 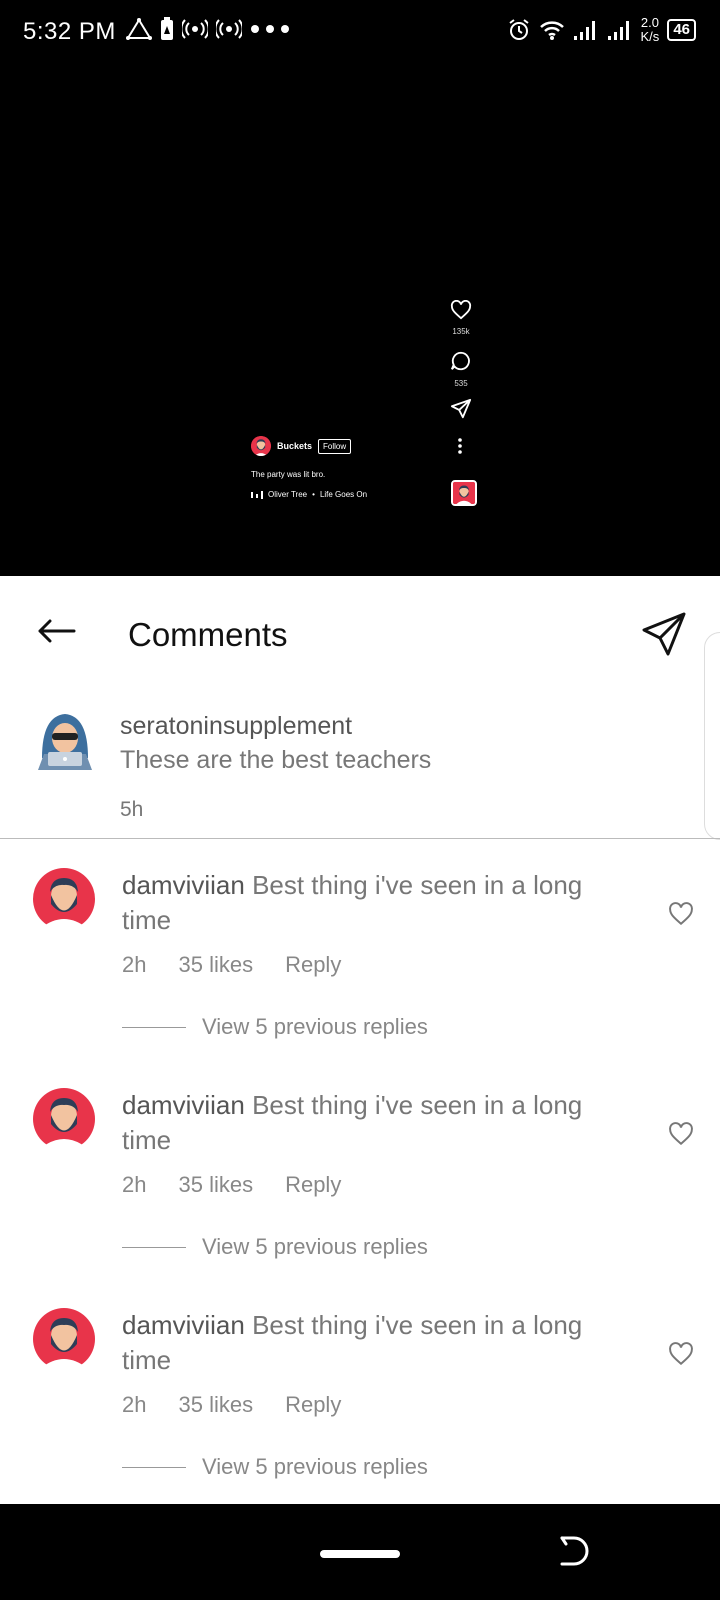 What do you see at coordinates (236, 726) in the screenshot?
I see `caption-username: seratoninsupplement` at bounding box center [236, 726].